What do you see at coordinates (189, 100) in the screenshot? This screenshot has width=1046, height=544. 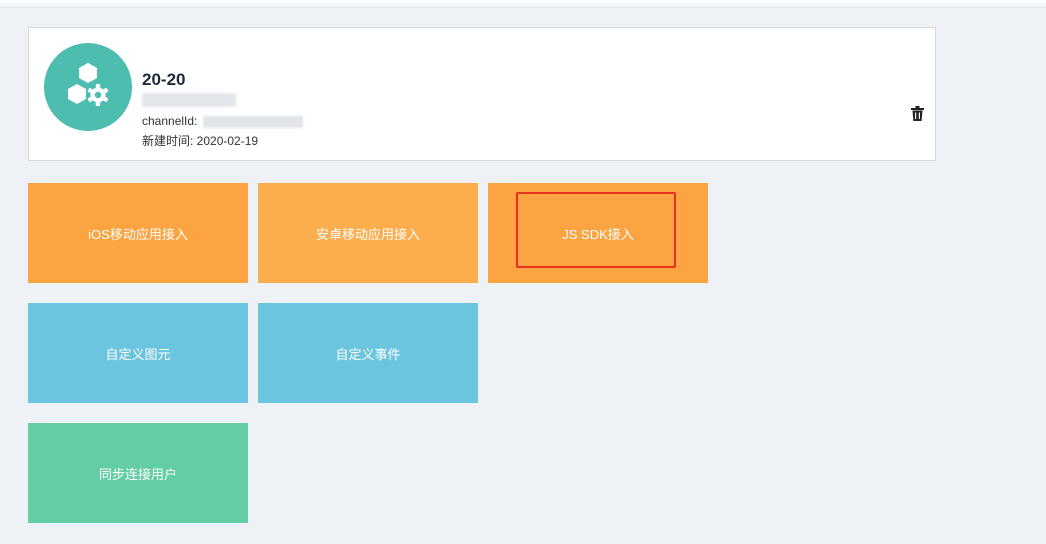 I see `redacted-app-id` at bounding box center [189, 100].